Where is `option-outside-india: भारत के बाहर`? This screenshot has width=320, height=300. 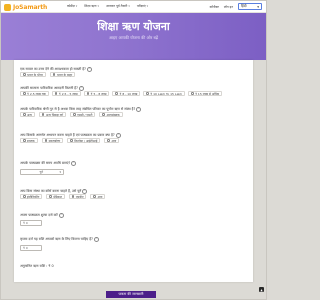 option-outside-india: भारत के बाहर is located at coordinates (62, 74).